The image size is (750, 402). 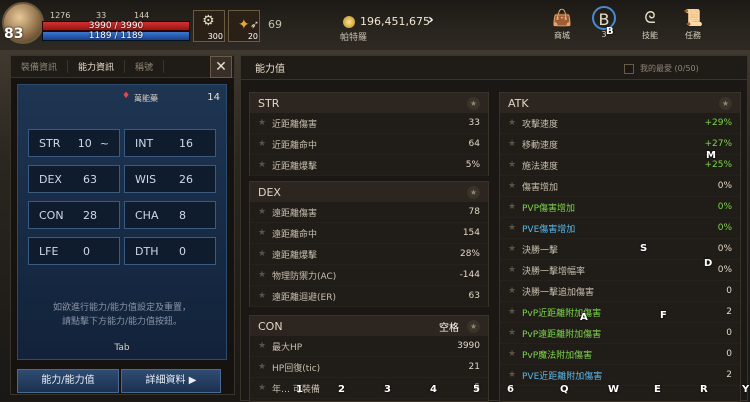 I want to click on stat-con: CON 28, so click(x=74, y=215).